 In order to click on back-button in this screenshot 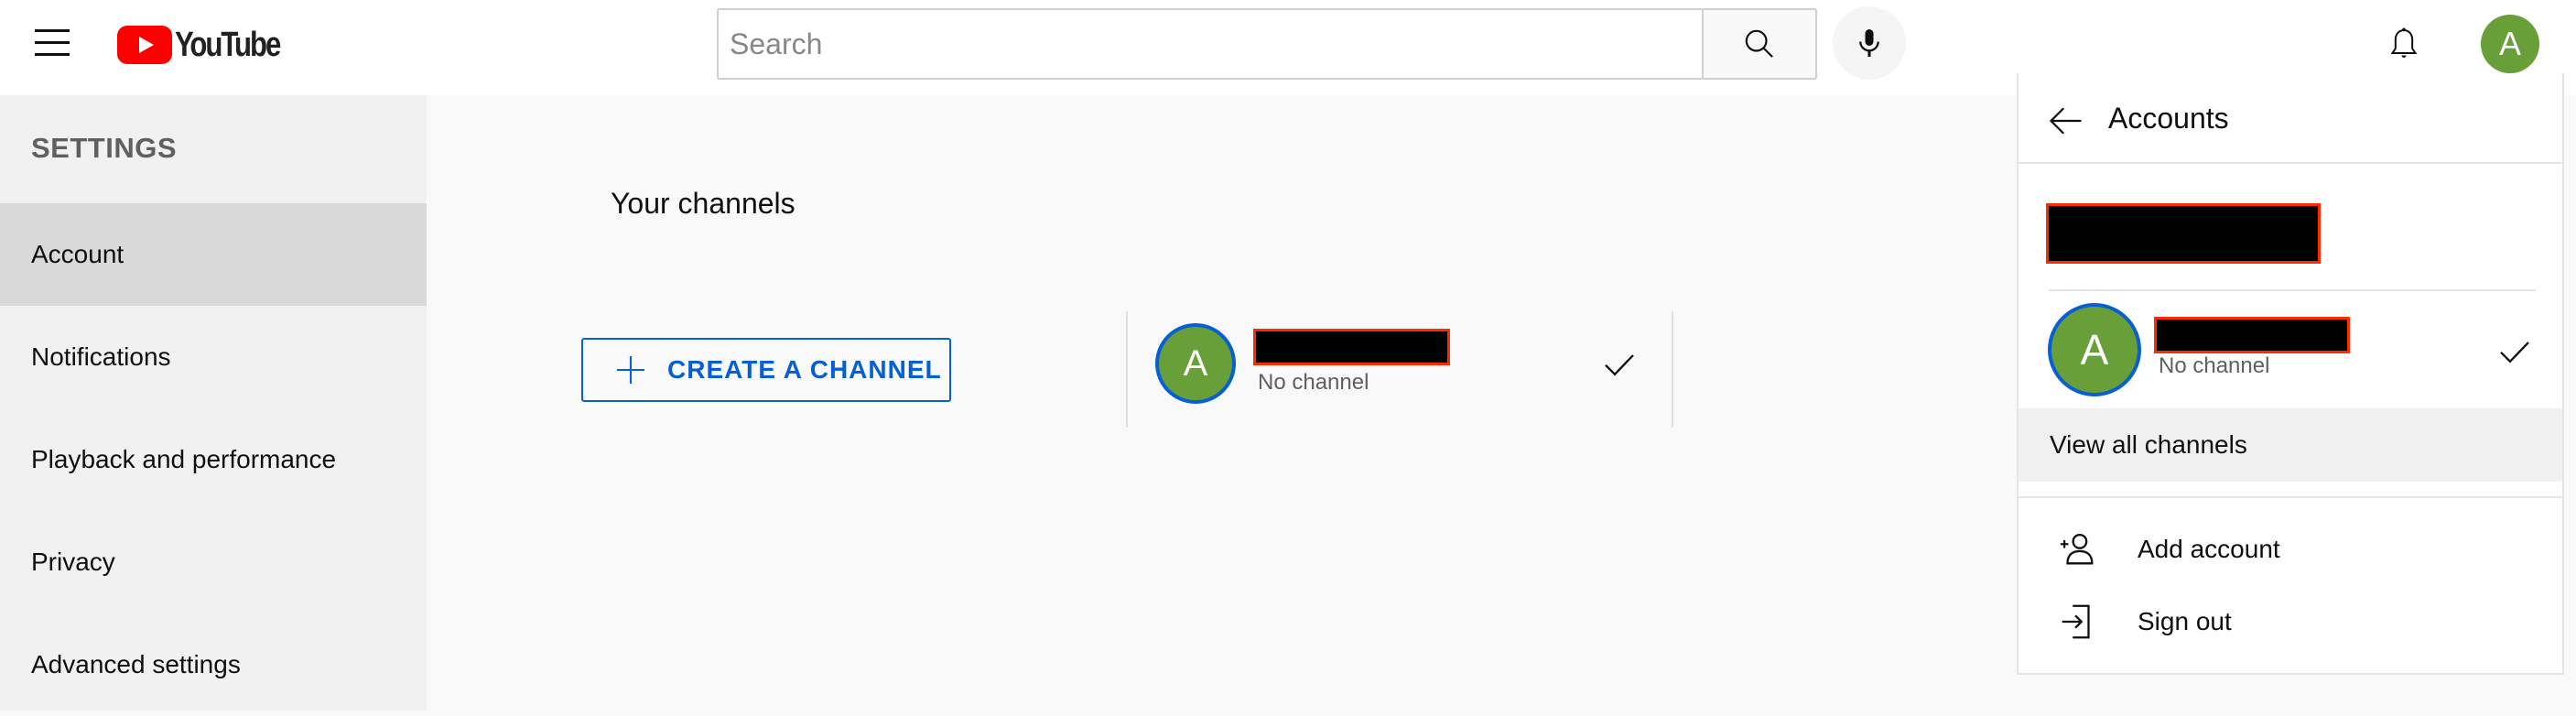, I will do `click(2066, 121)`.